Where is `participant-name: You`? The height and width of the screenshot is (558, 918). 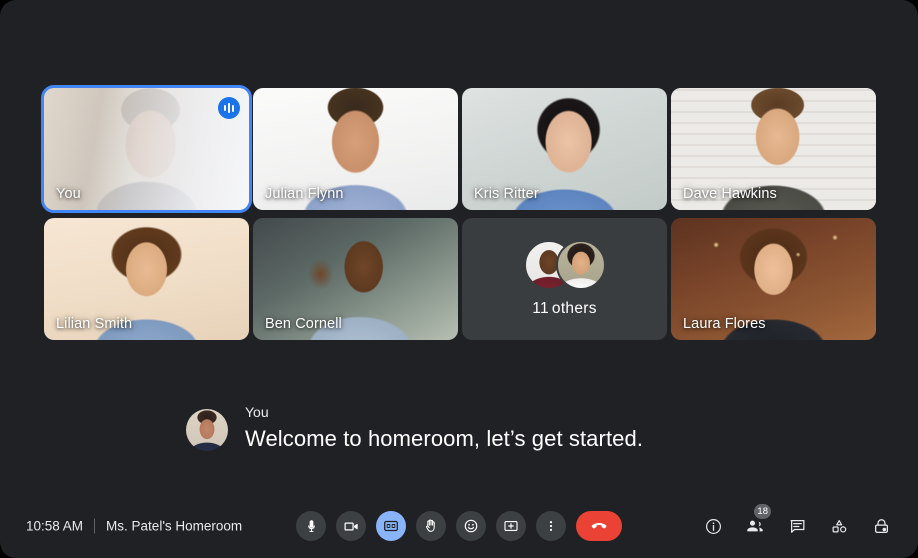
participant-name: You is located at coordinates (68, 194).